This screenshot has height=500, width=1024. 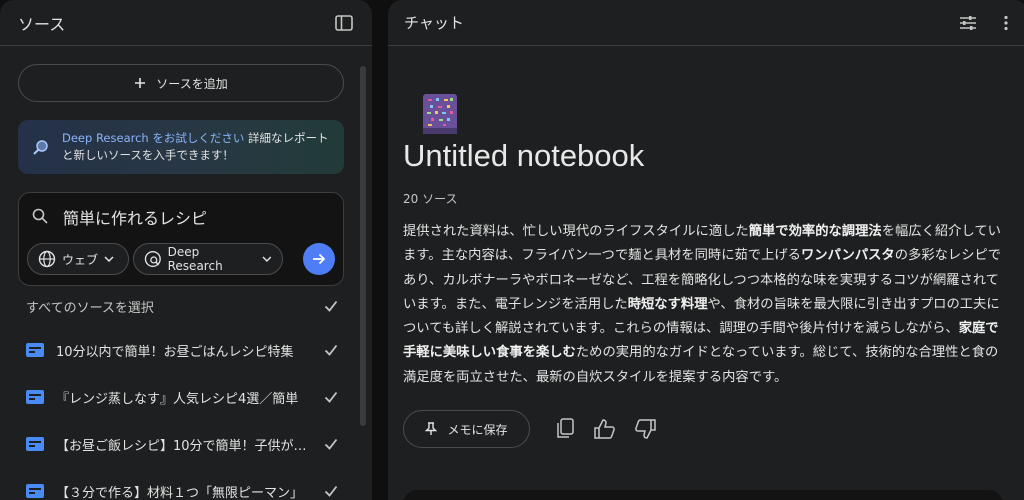 I want to click on magnifier-sparkle-icon, so click(x=40, y=147).